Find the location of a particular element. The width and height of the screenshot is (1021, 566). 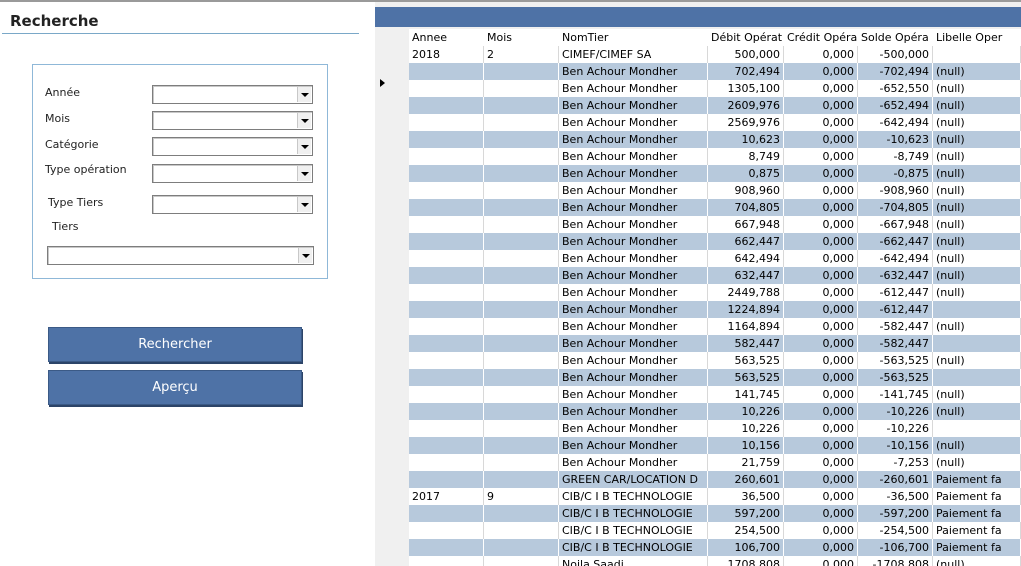

cell-solde: -582,447 is located at coordinates (895, 326).